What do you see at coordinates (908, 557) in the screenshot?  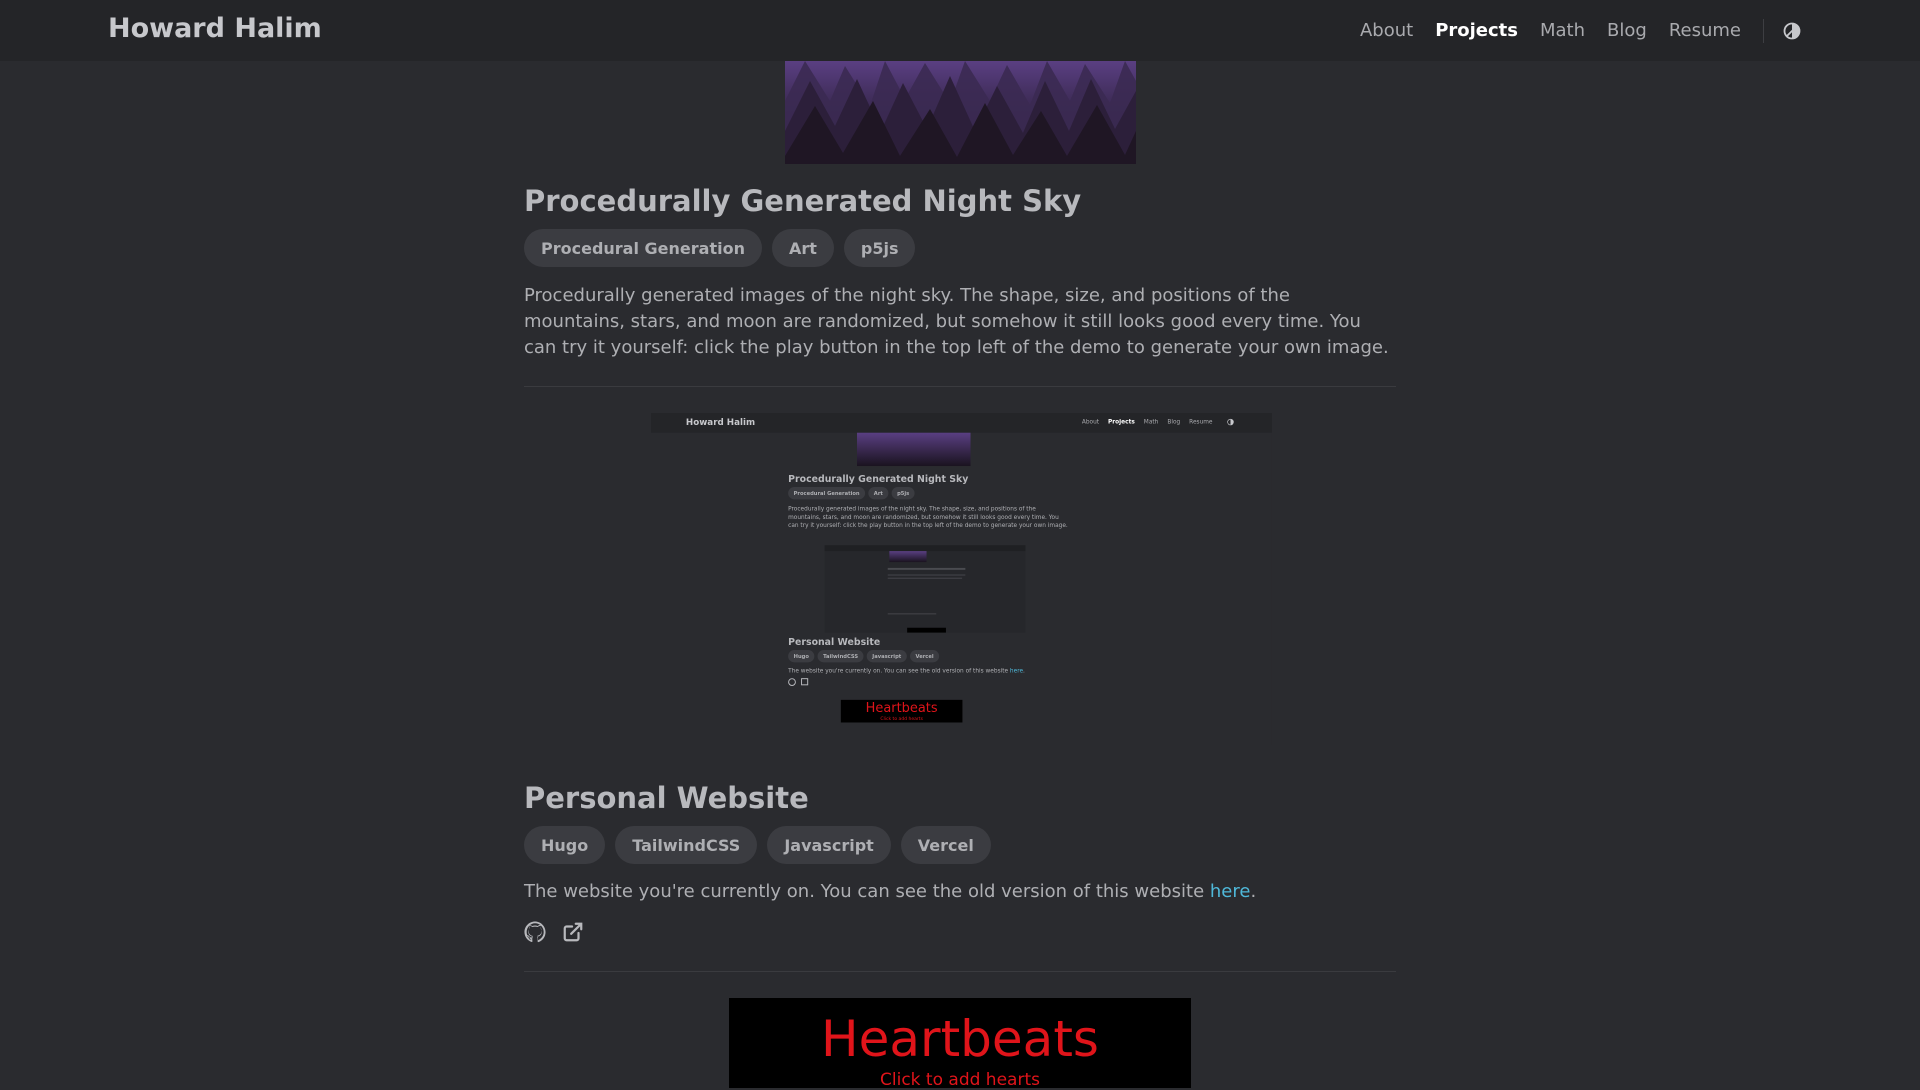 I see `preview-nested-sky` at bounding box center [908, 557].